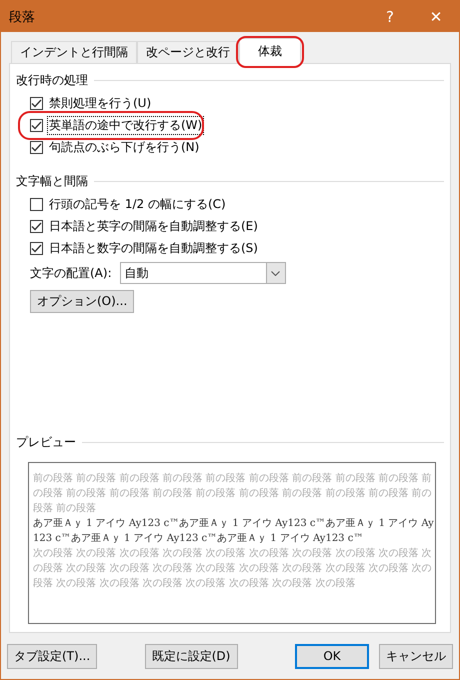 This screenshot has width=460, height=680. I want to click on checkbox-label: 句読点のぶら下げを行う(N), so click(124, 147).